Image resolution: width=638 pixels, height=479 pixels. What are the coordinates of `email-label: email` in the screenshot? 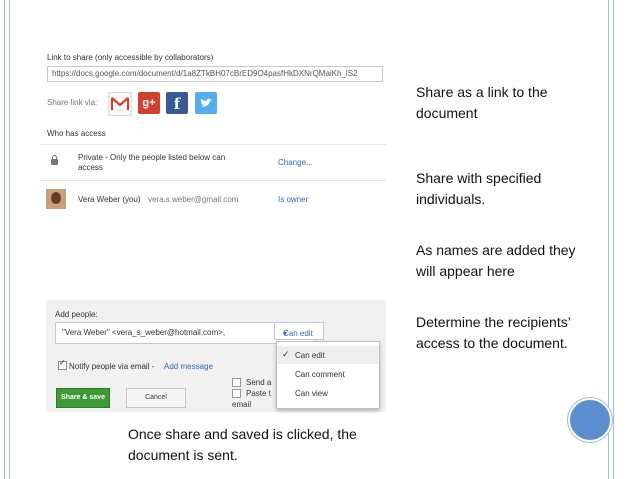 It's located at (242, 404).